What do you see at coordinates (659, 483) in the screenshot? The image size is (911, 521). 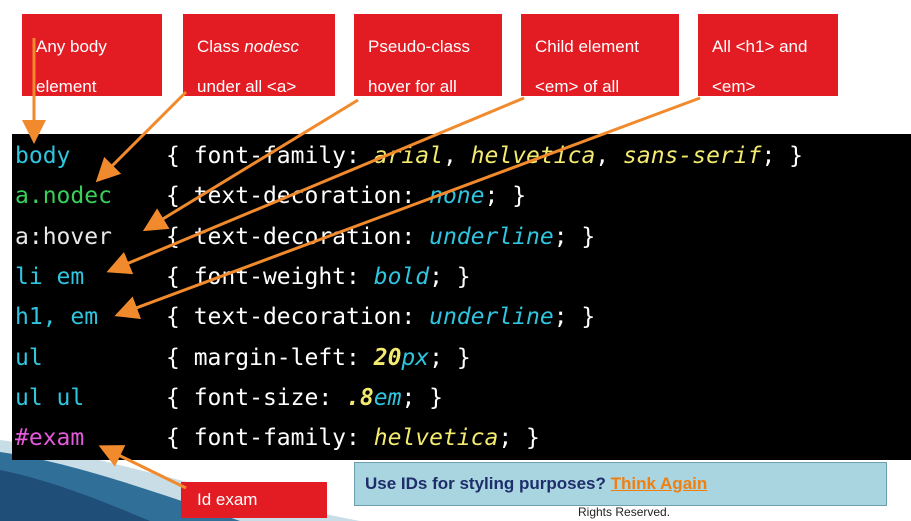 I see `think-again-link: Think Again` at bounding box center [659, 483].